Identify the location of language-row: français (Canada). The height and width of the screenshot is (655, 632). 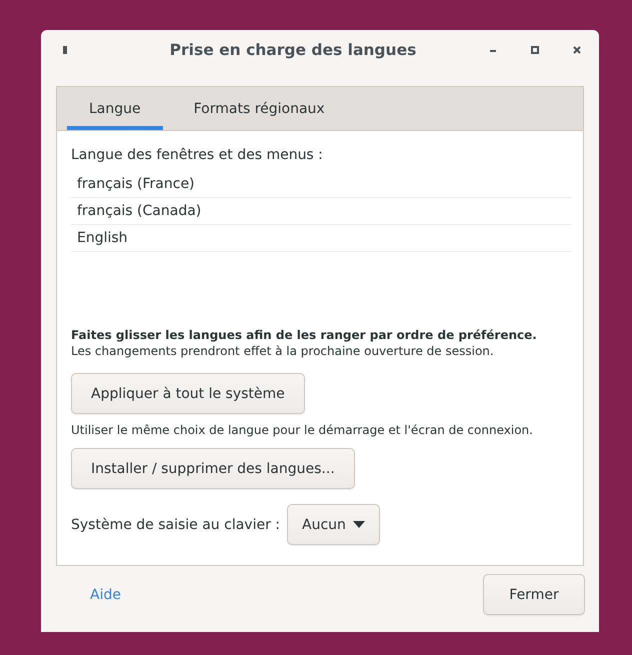
(321, 211).